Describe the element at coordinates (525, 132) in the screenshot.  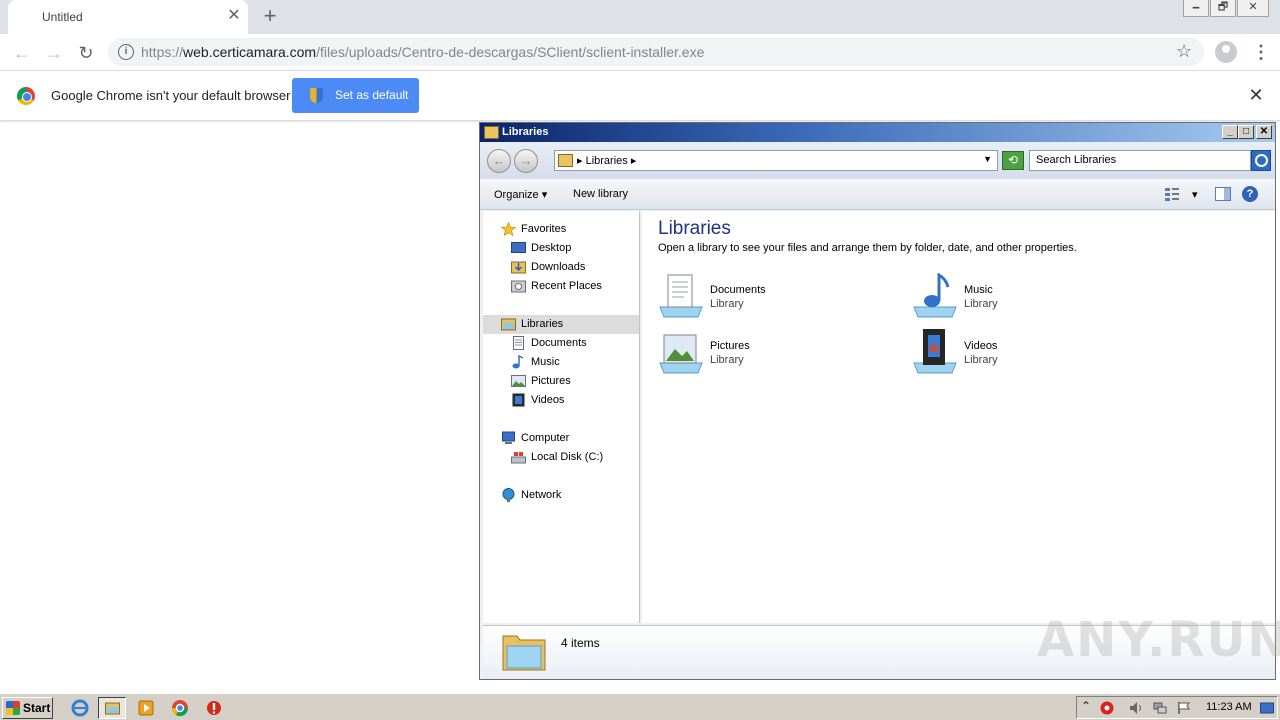
I see `explorer-title: Libraries` at that location.